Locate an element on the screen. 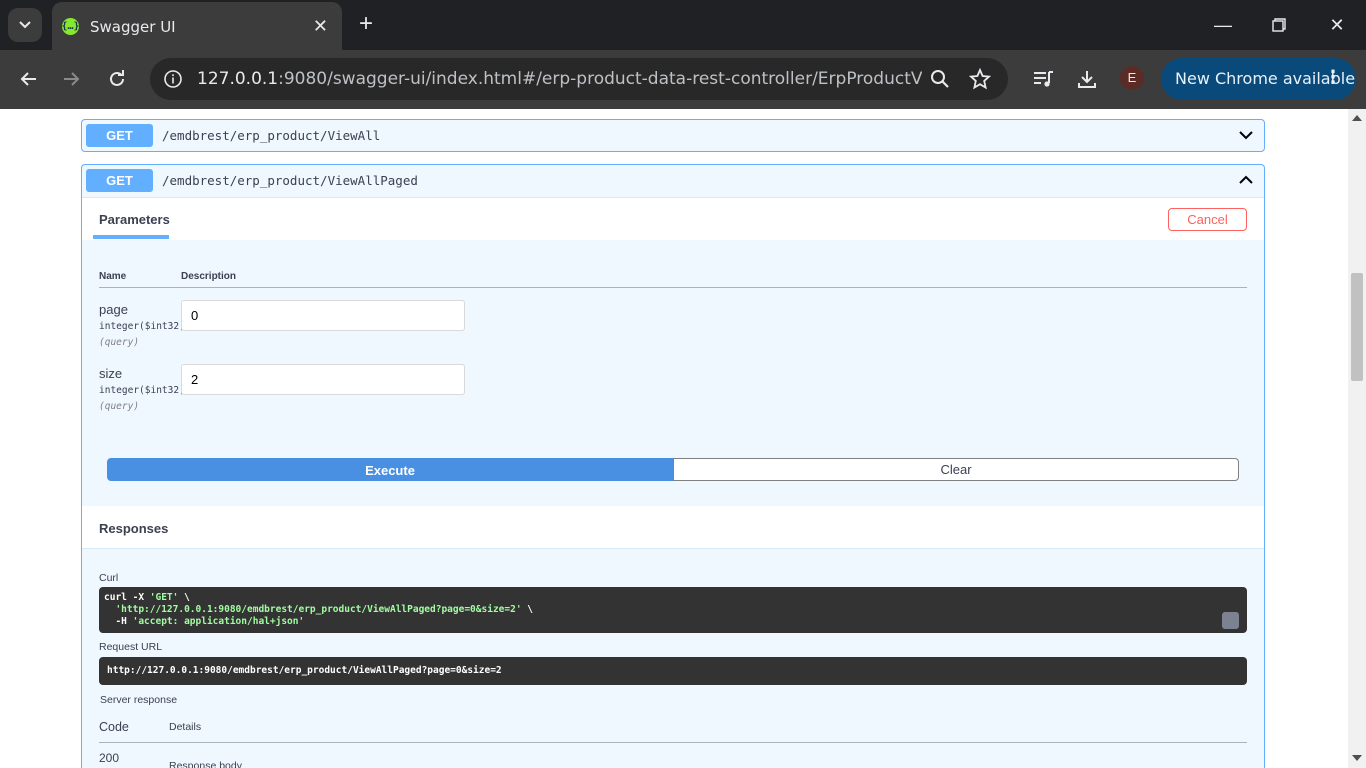 This screenshot has height=768, width=1366. zoom-icon is located at coordinates (940, 79).